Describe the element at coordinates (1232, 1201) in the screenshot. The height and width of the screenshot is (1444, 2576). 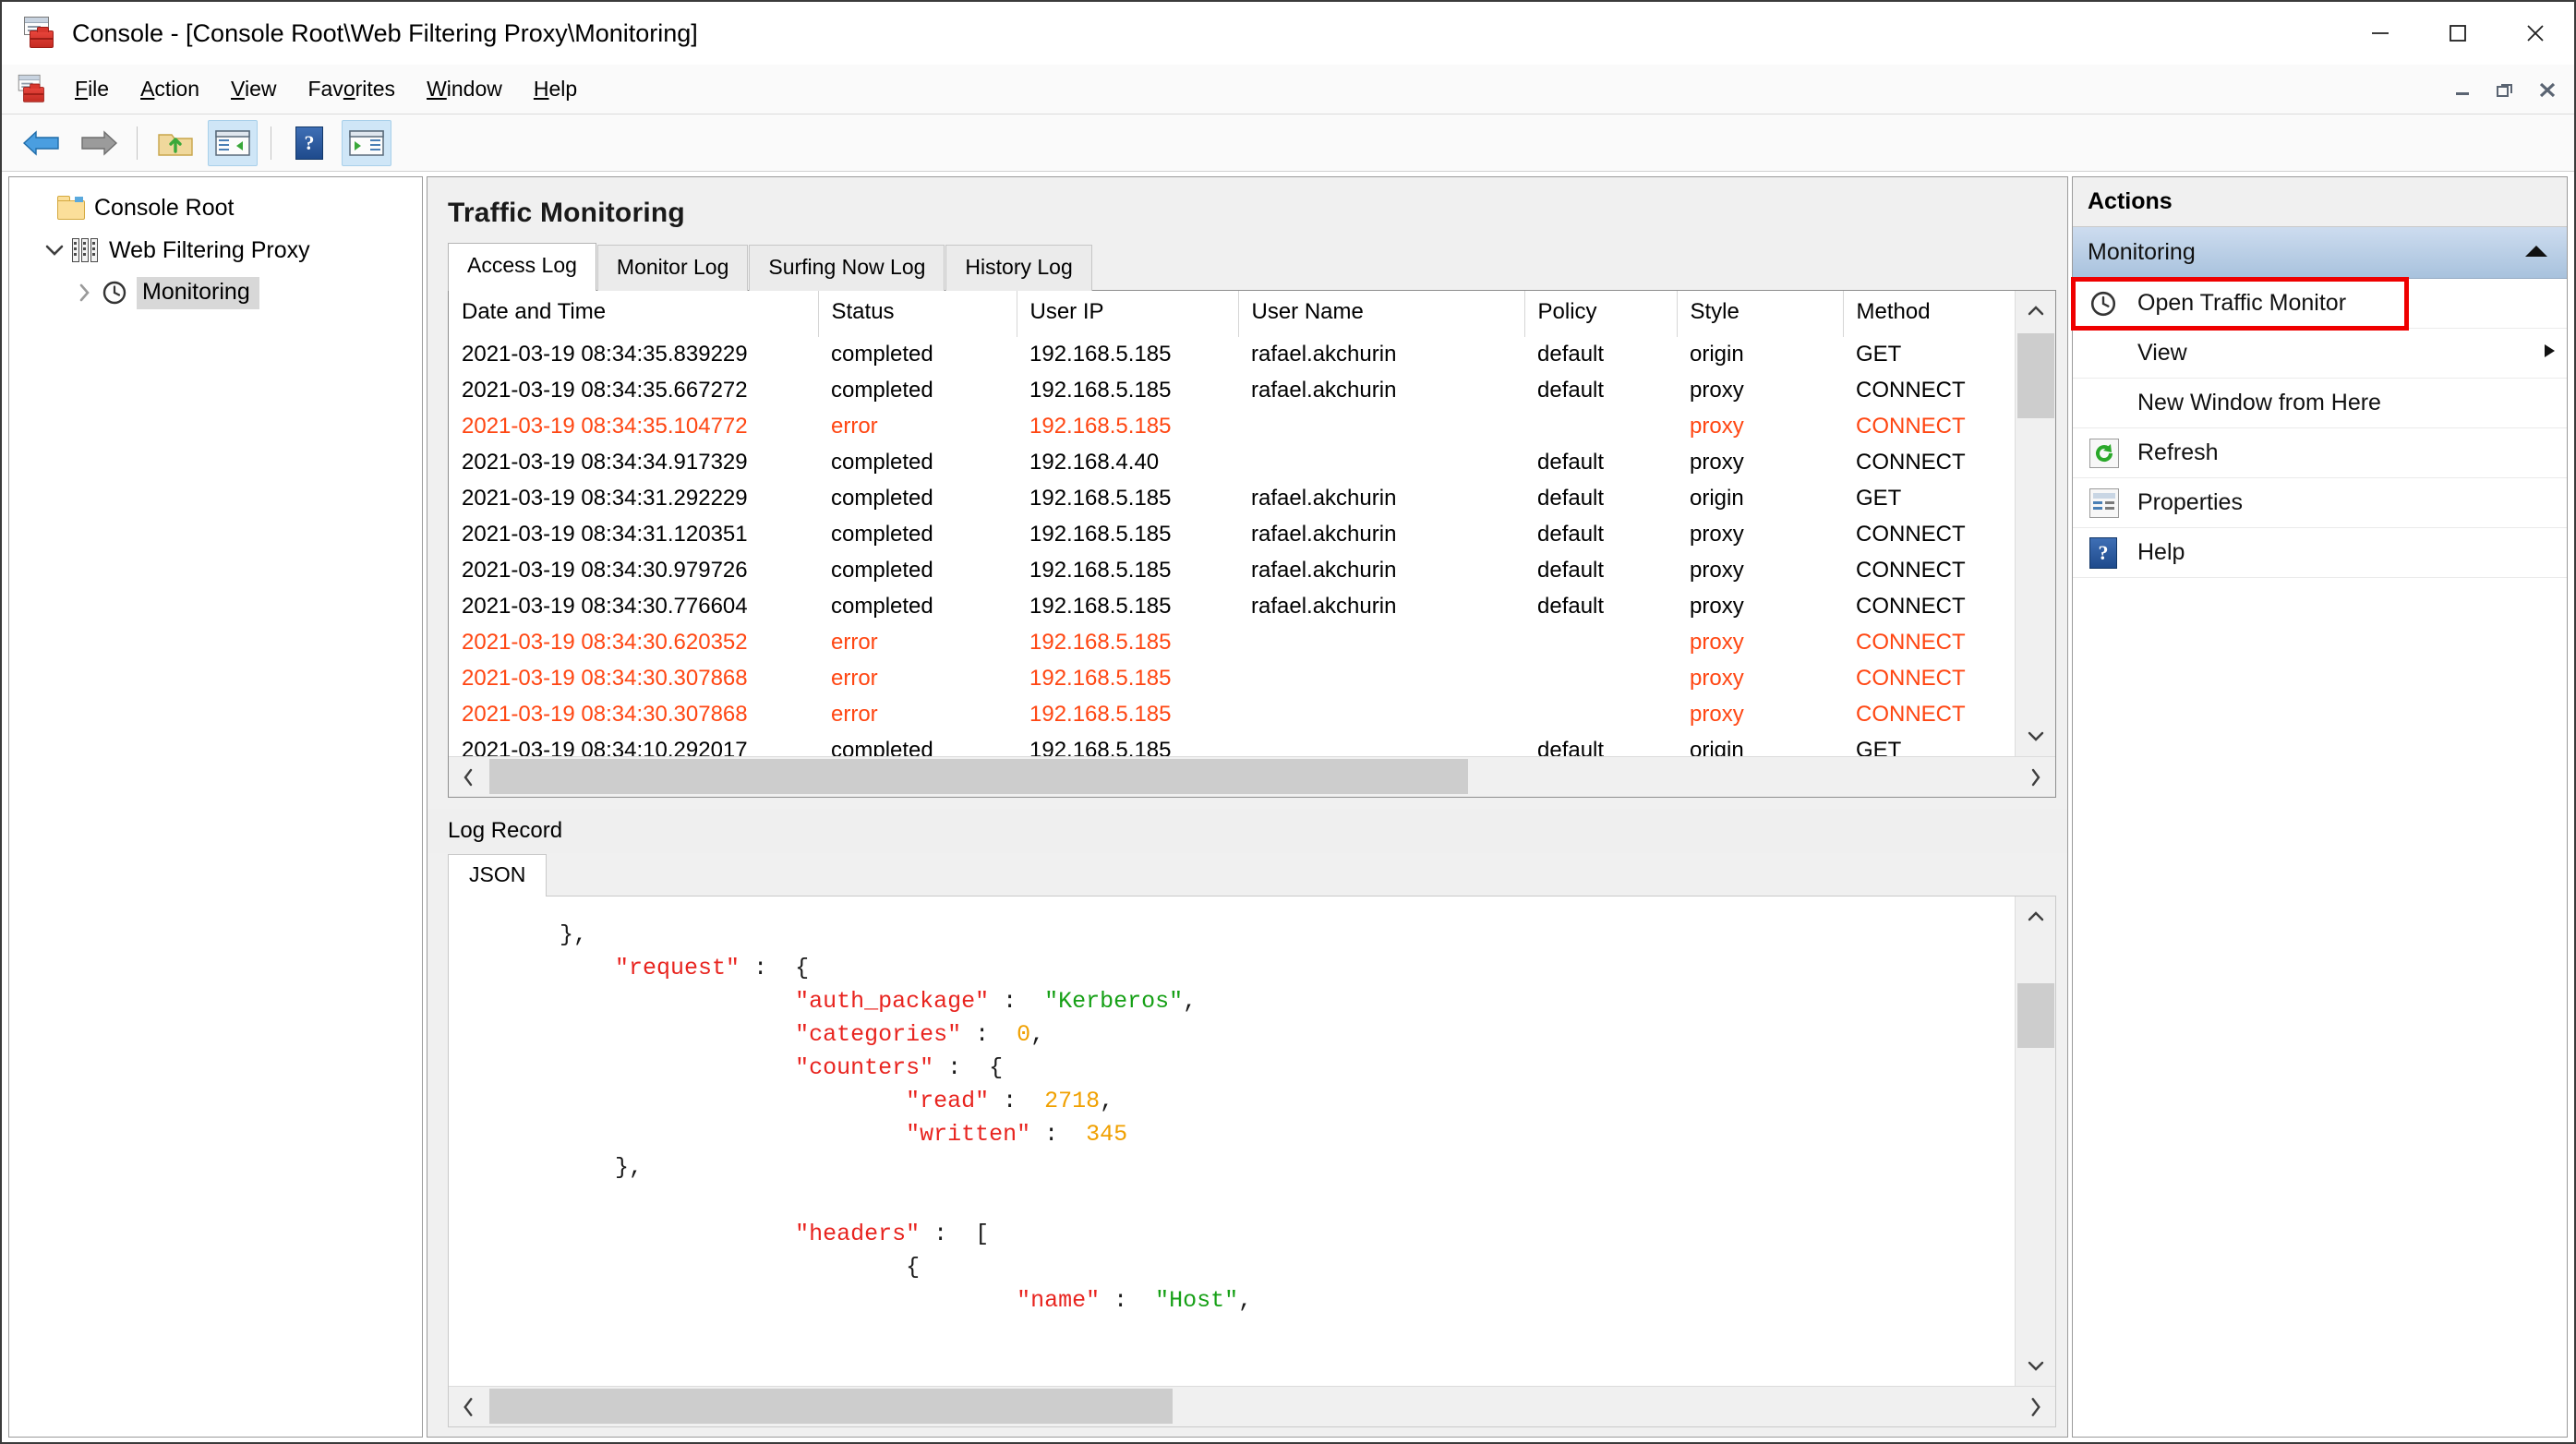
I see `json-line` at that location.